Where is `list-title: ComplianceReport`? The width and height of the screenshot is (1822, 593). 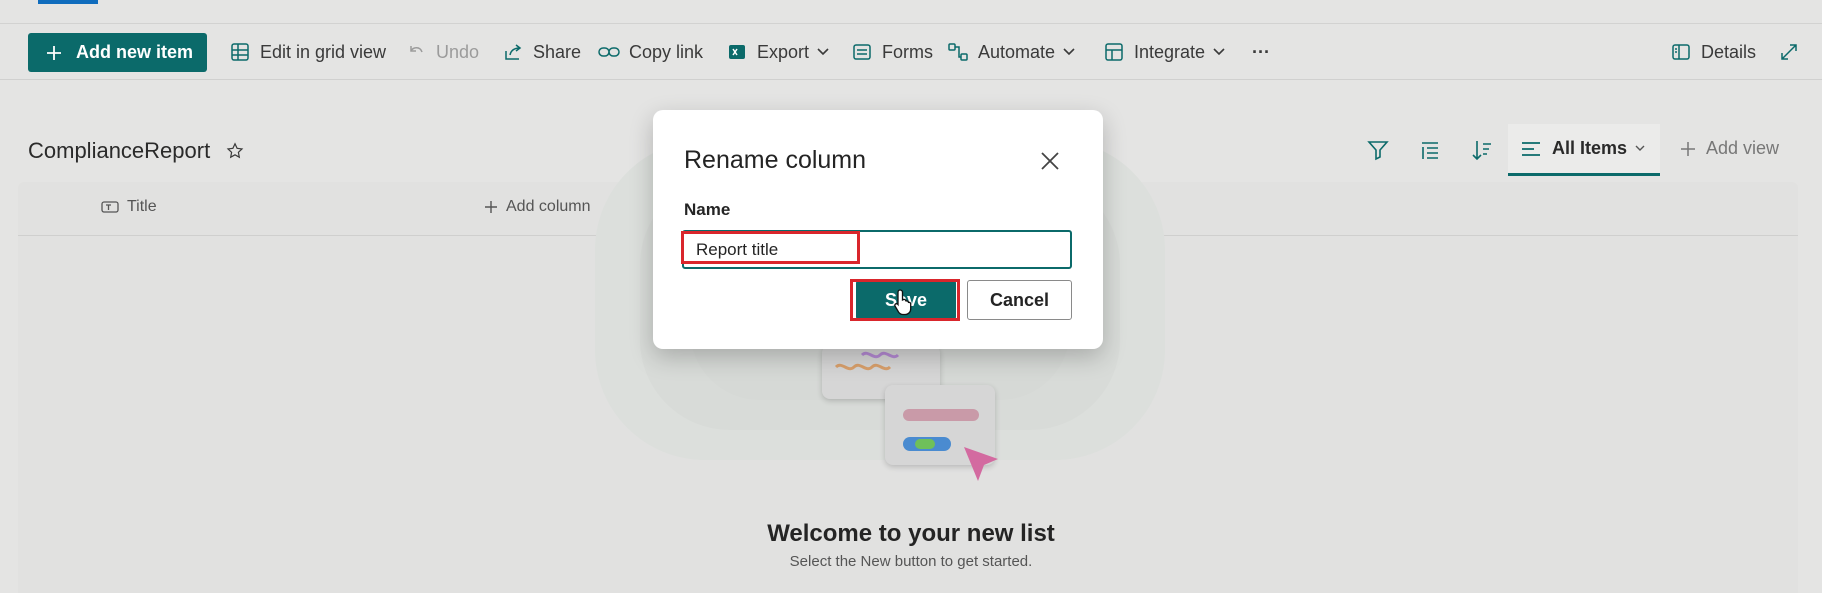
list-title: ComplianceReport is located at coordinates (119, 150).